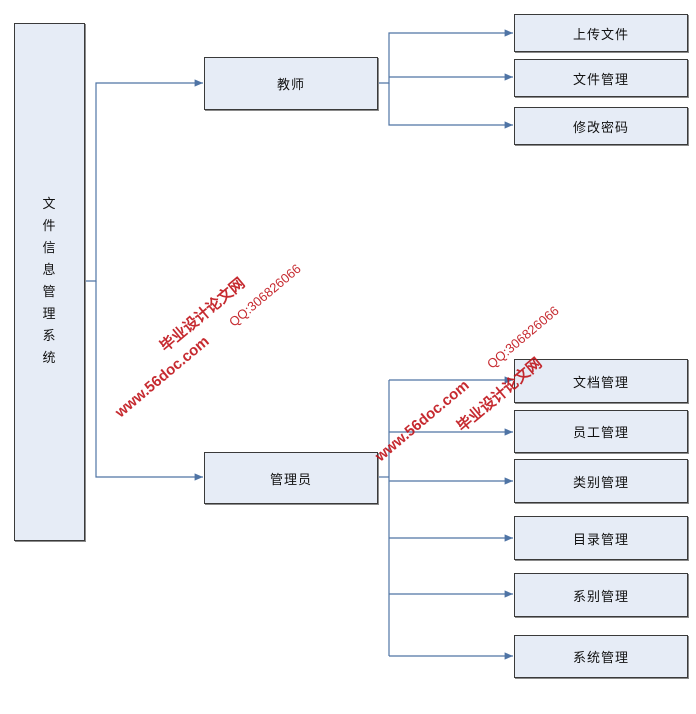 The height and width of the screenshot is (714, 696). What do you see at coordinates (601, 33) in the screenshot?
I see `teacher-child: 上传文件` at bounding box center [601, 33].